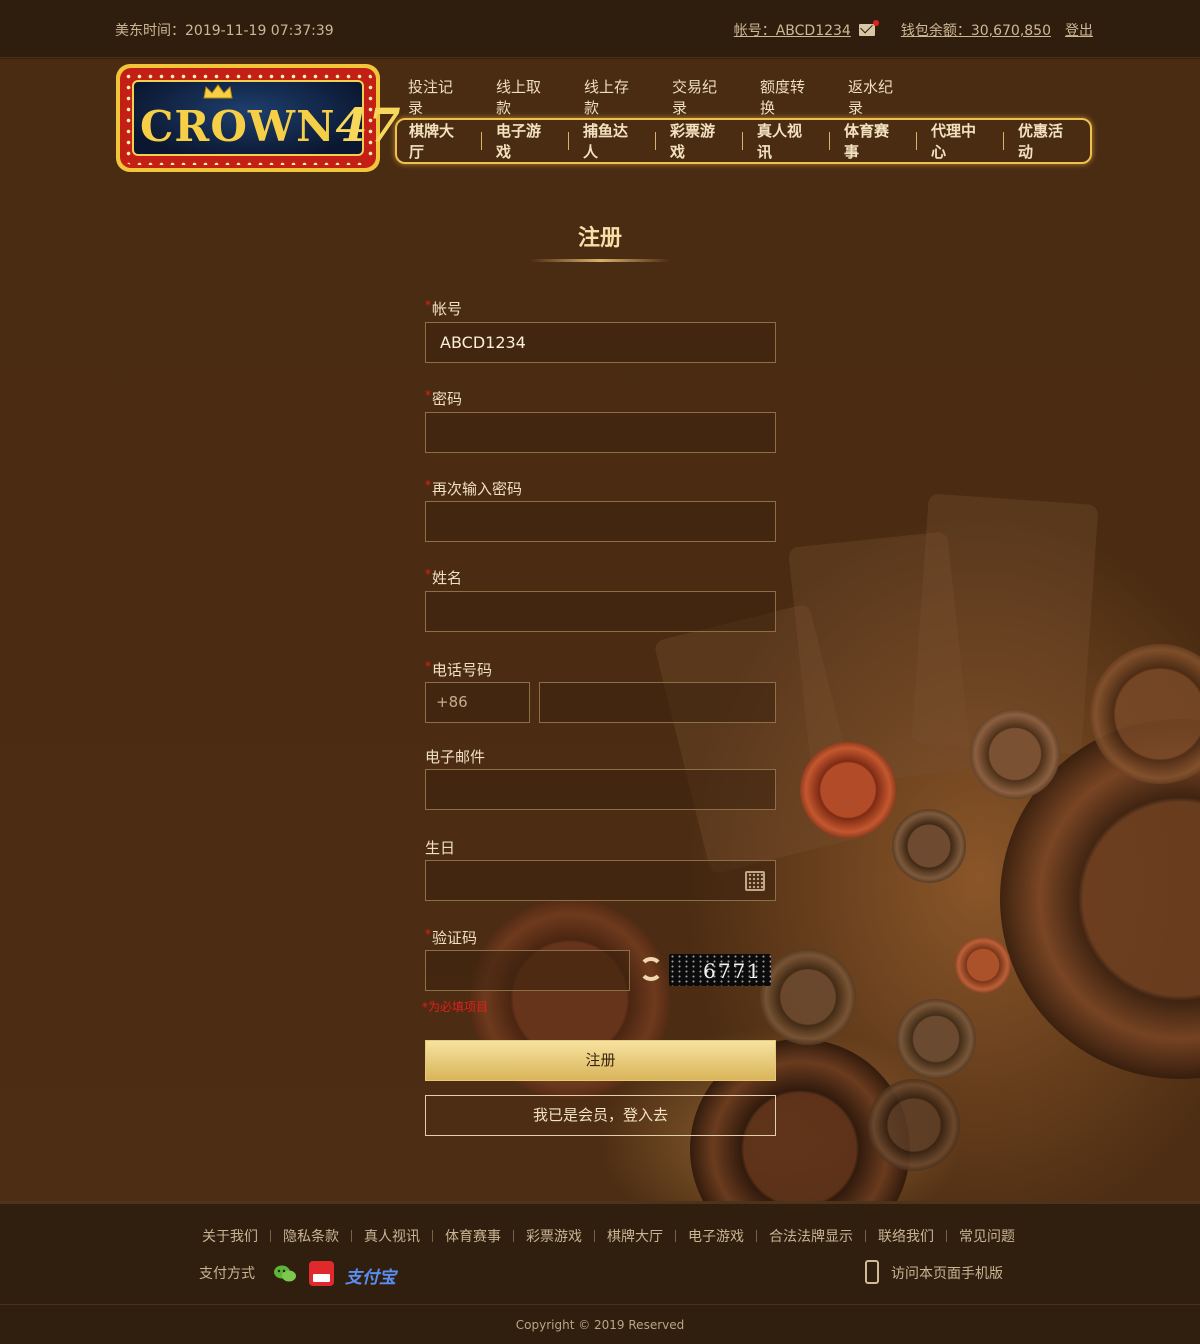 The width and height of the screenshot is (1200, 1344). Describe the element at coordinates (600, 1115) in the screenshot. I see `login-link-button: 我已是会员，登入去` at that location.